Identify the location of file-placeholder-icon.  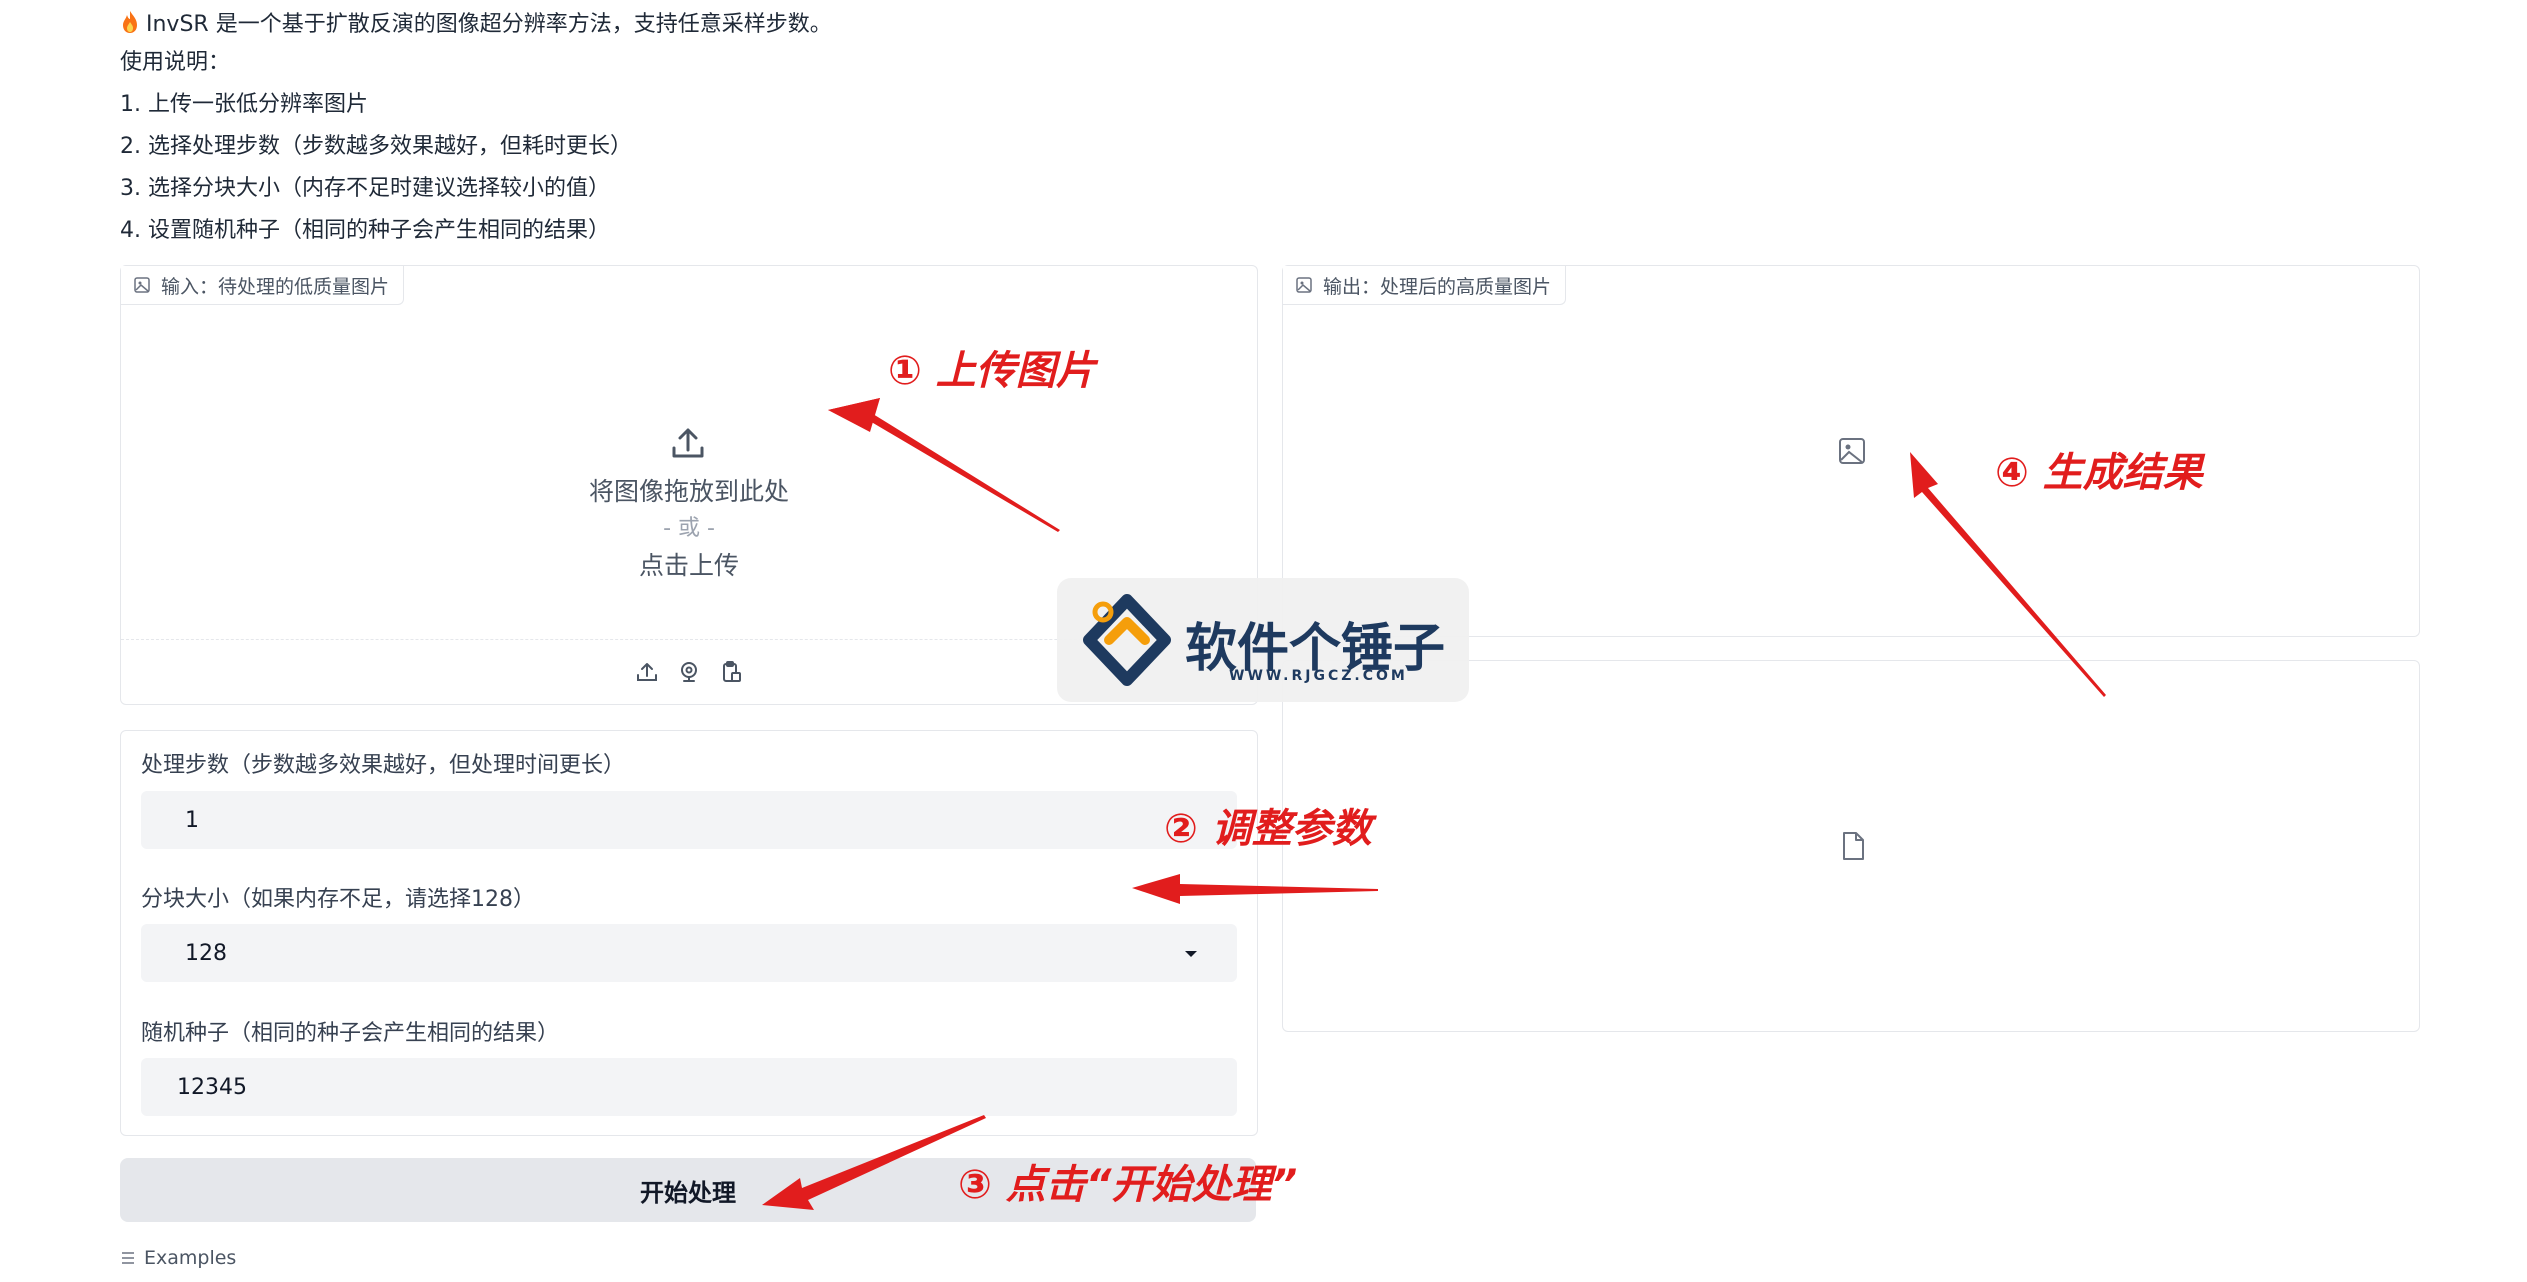
(1853, 846).